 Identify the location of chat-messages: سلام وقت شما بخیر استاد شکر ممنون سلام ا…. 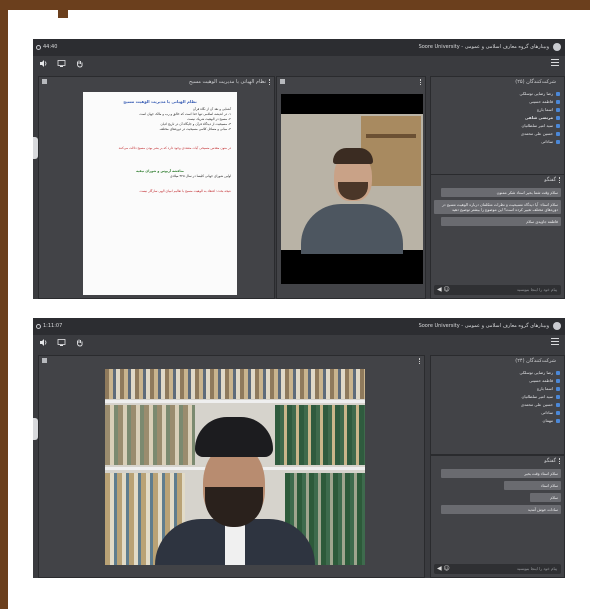
(497, 234).